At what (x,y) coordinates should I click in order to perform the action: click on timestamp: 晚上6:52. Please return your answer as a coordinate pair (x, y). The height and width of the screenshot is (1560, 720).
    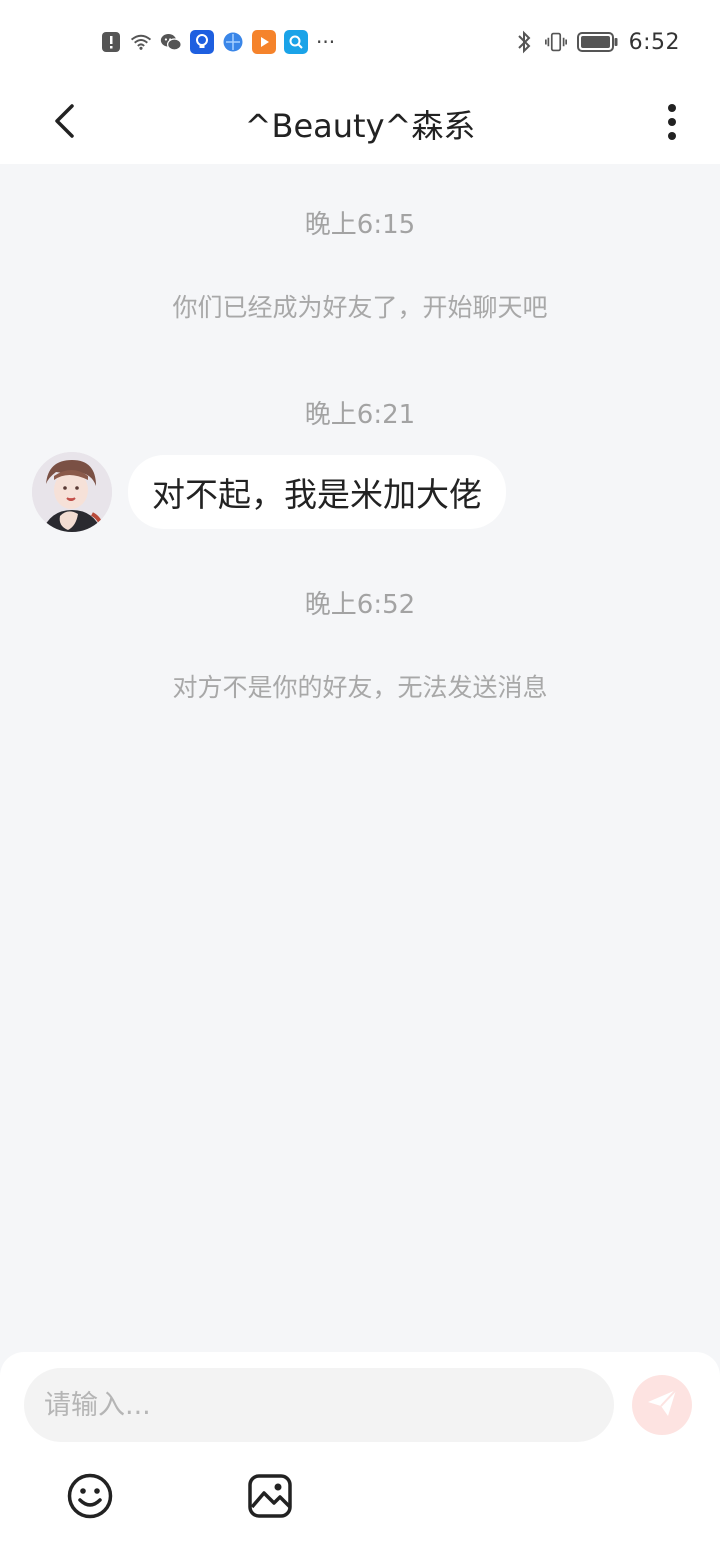
    Looking at the image, I should click on (360, 605).